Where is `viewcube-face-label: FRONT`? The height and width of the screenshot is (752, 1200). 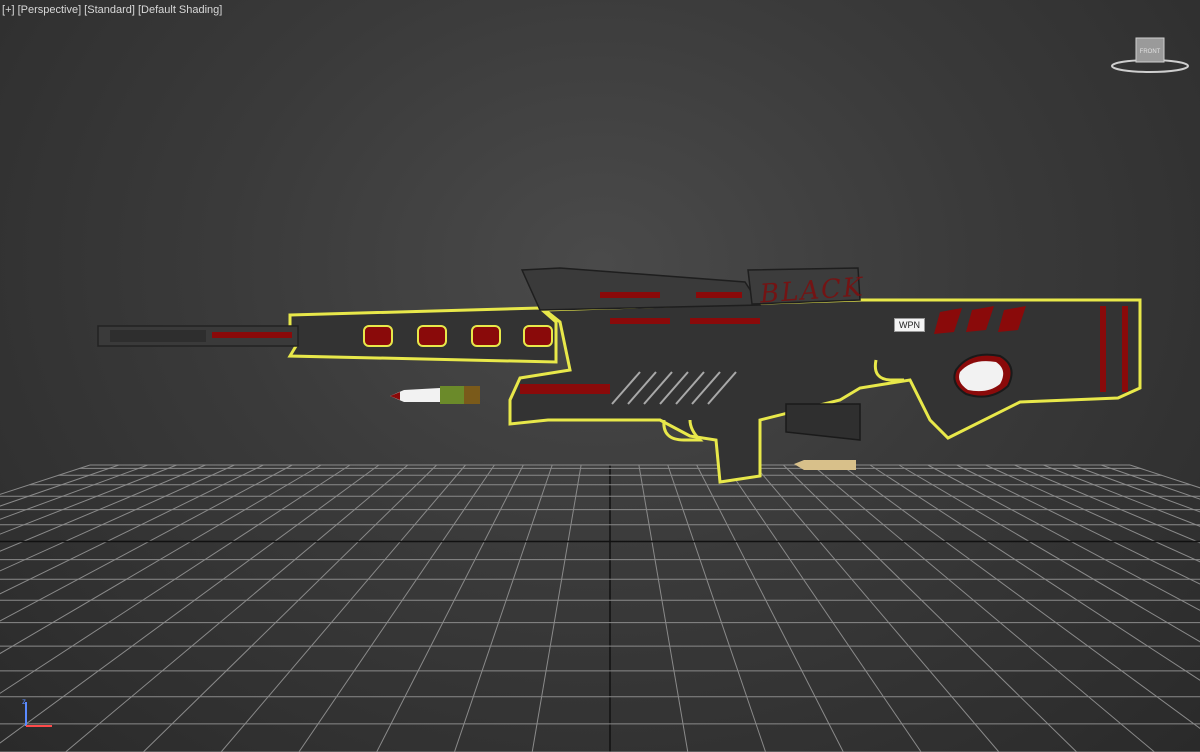 viewcube-face-label: FRONT is located at coordinates (1150, 52).